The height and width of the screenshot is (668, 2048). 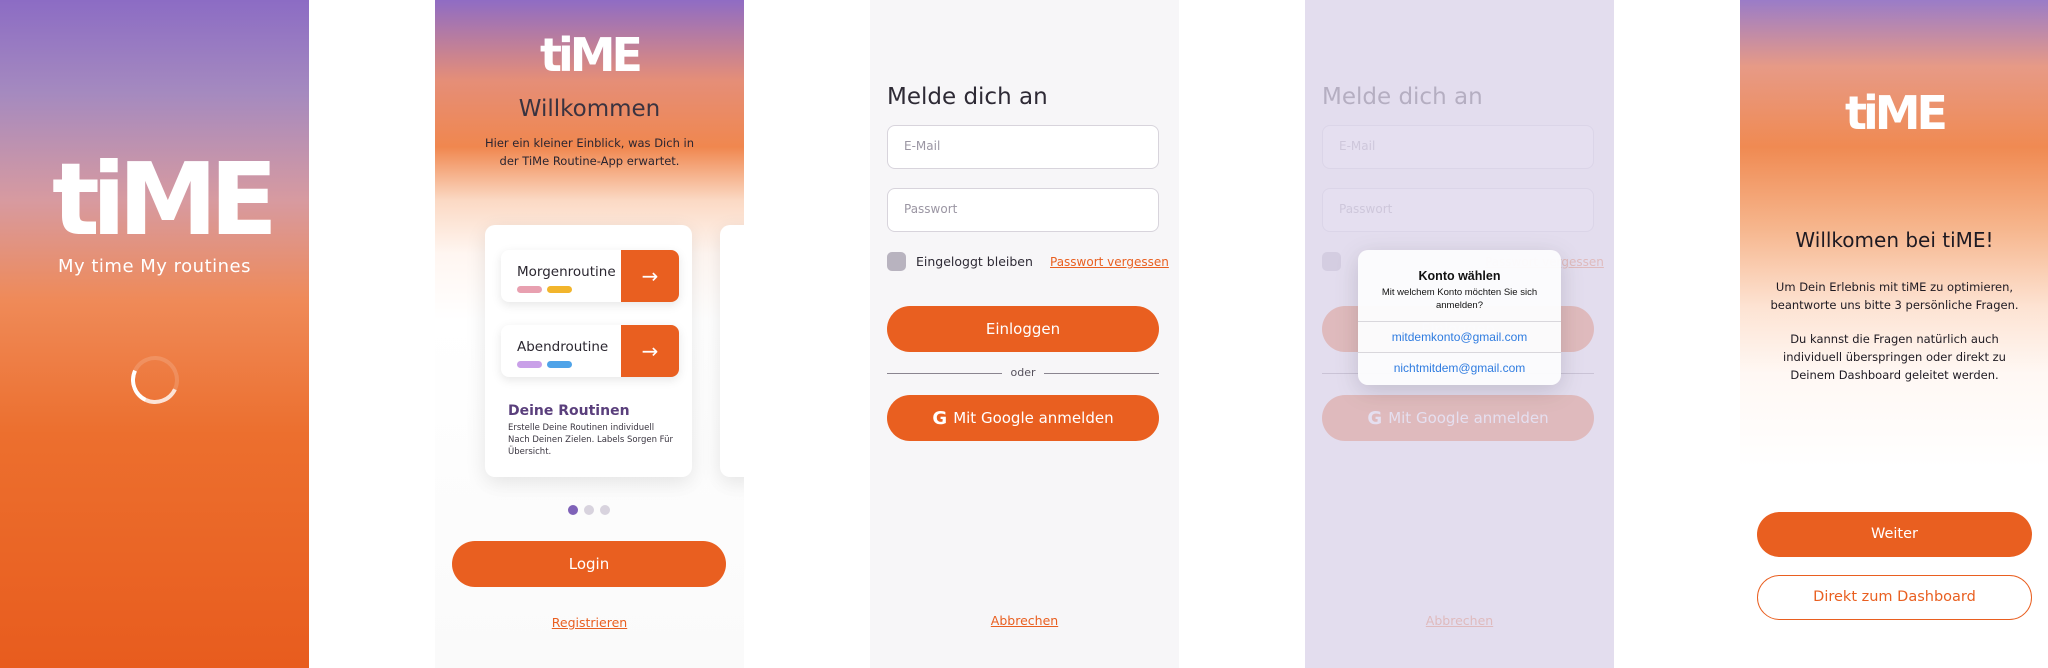 I want to click on routine-item-morning: Morgenroutine →, so click(x=590, y=276).